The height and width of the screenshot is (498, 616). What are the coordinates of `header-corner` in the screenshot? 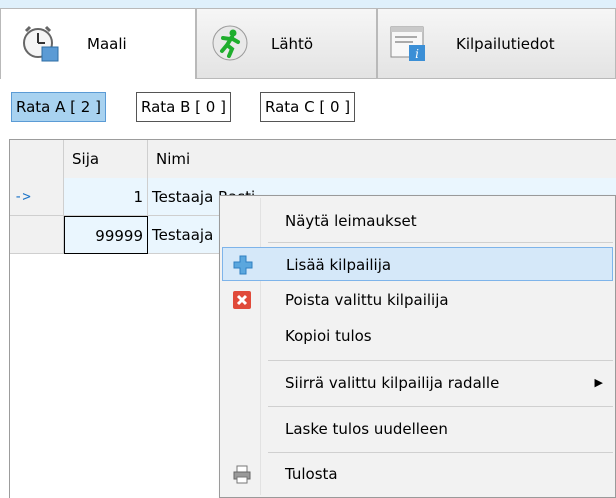 It's located at (37, 159).